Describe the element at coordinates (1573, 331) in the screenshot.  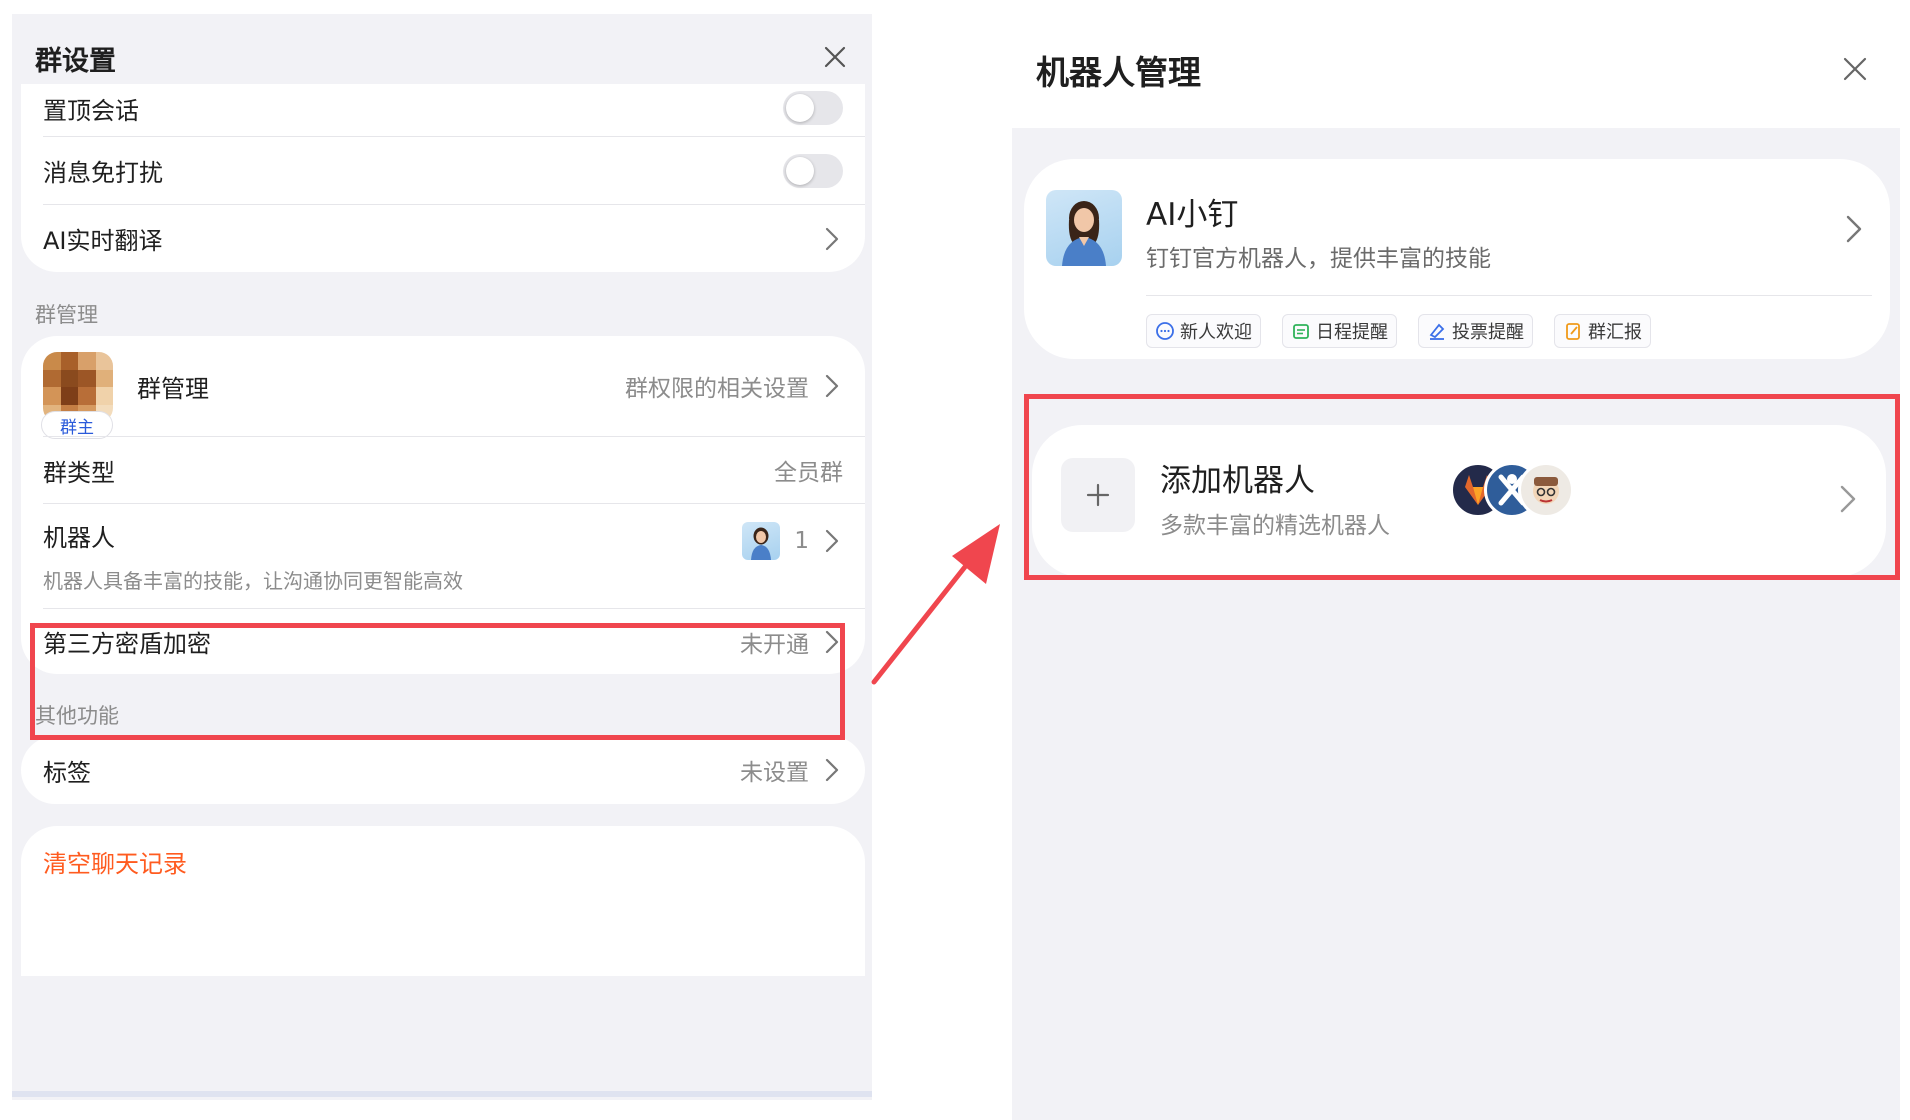
I see `report-icon` at that location.